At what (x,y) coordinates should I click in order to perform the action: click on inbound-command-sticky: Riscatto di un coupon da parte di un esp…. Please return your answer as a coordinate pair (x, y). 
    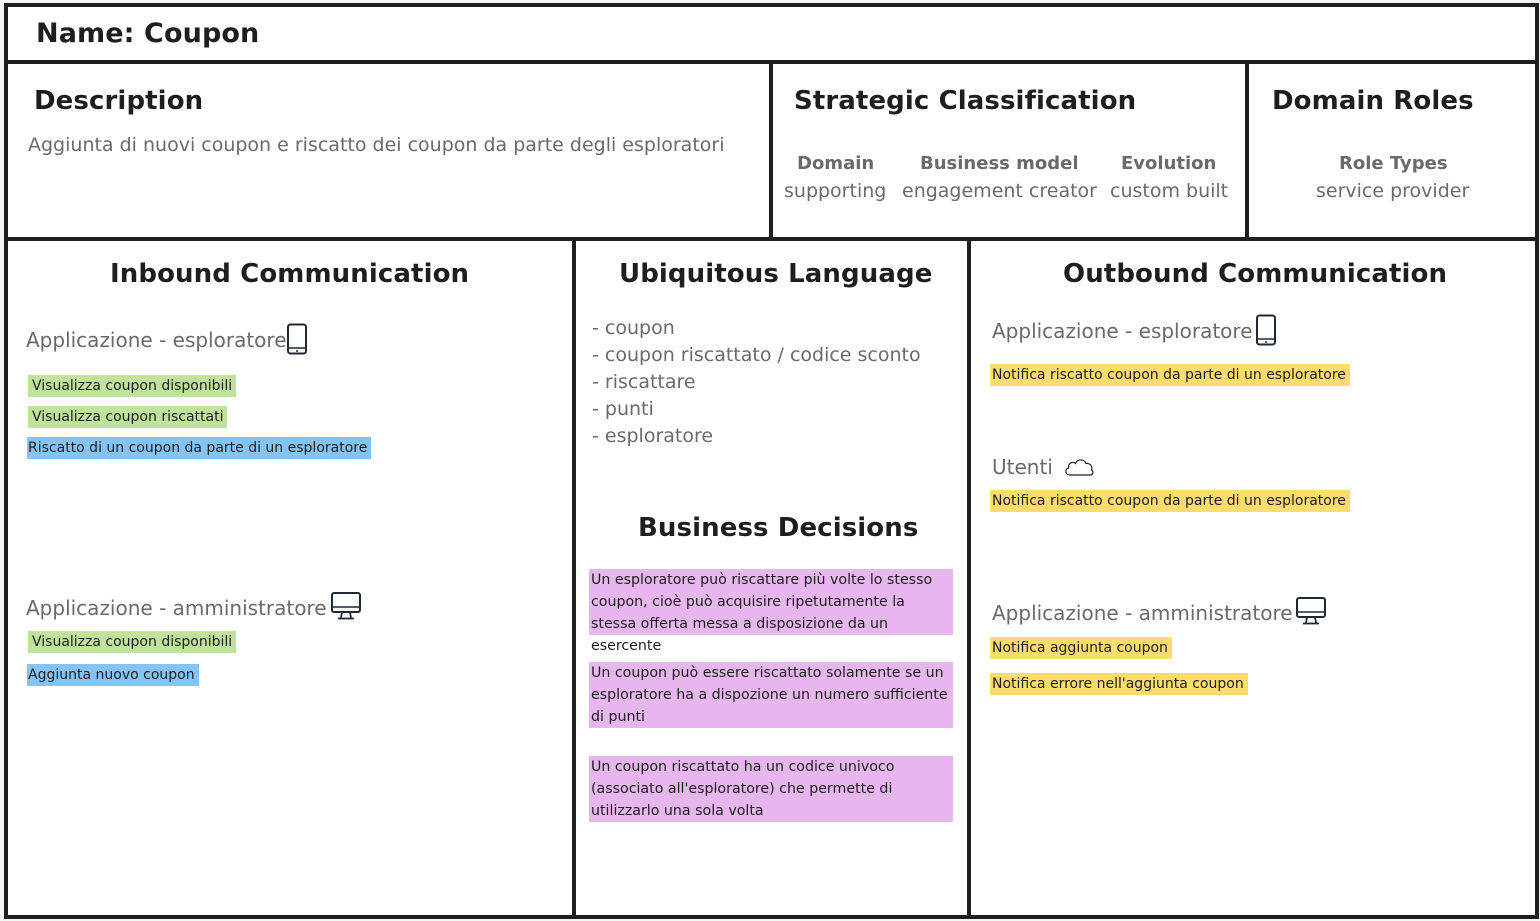
    Looking at the image, I should click on (199, 448).